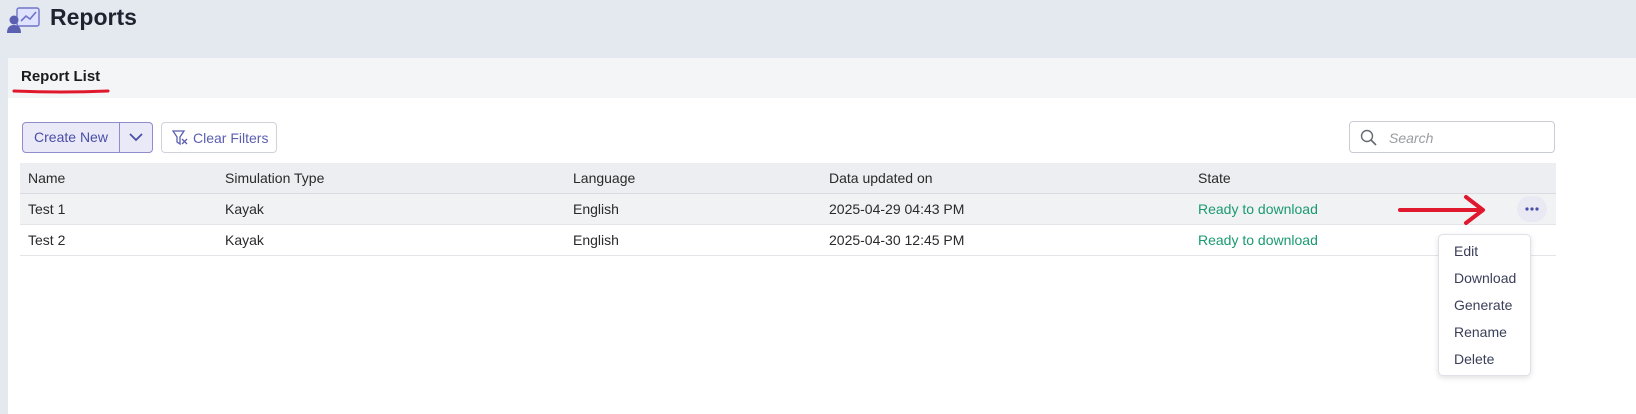 The height and width of the screenshot is (414, 1636). I want to click on search-box, so click(1452, 137).